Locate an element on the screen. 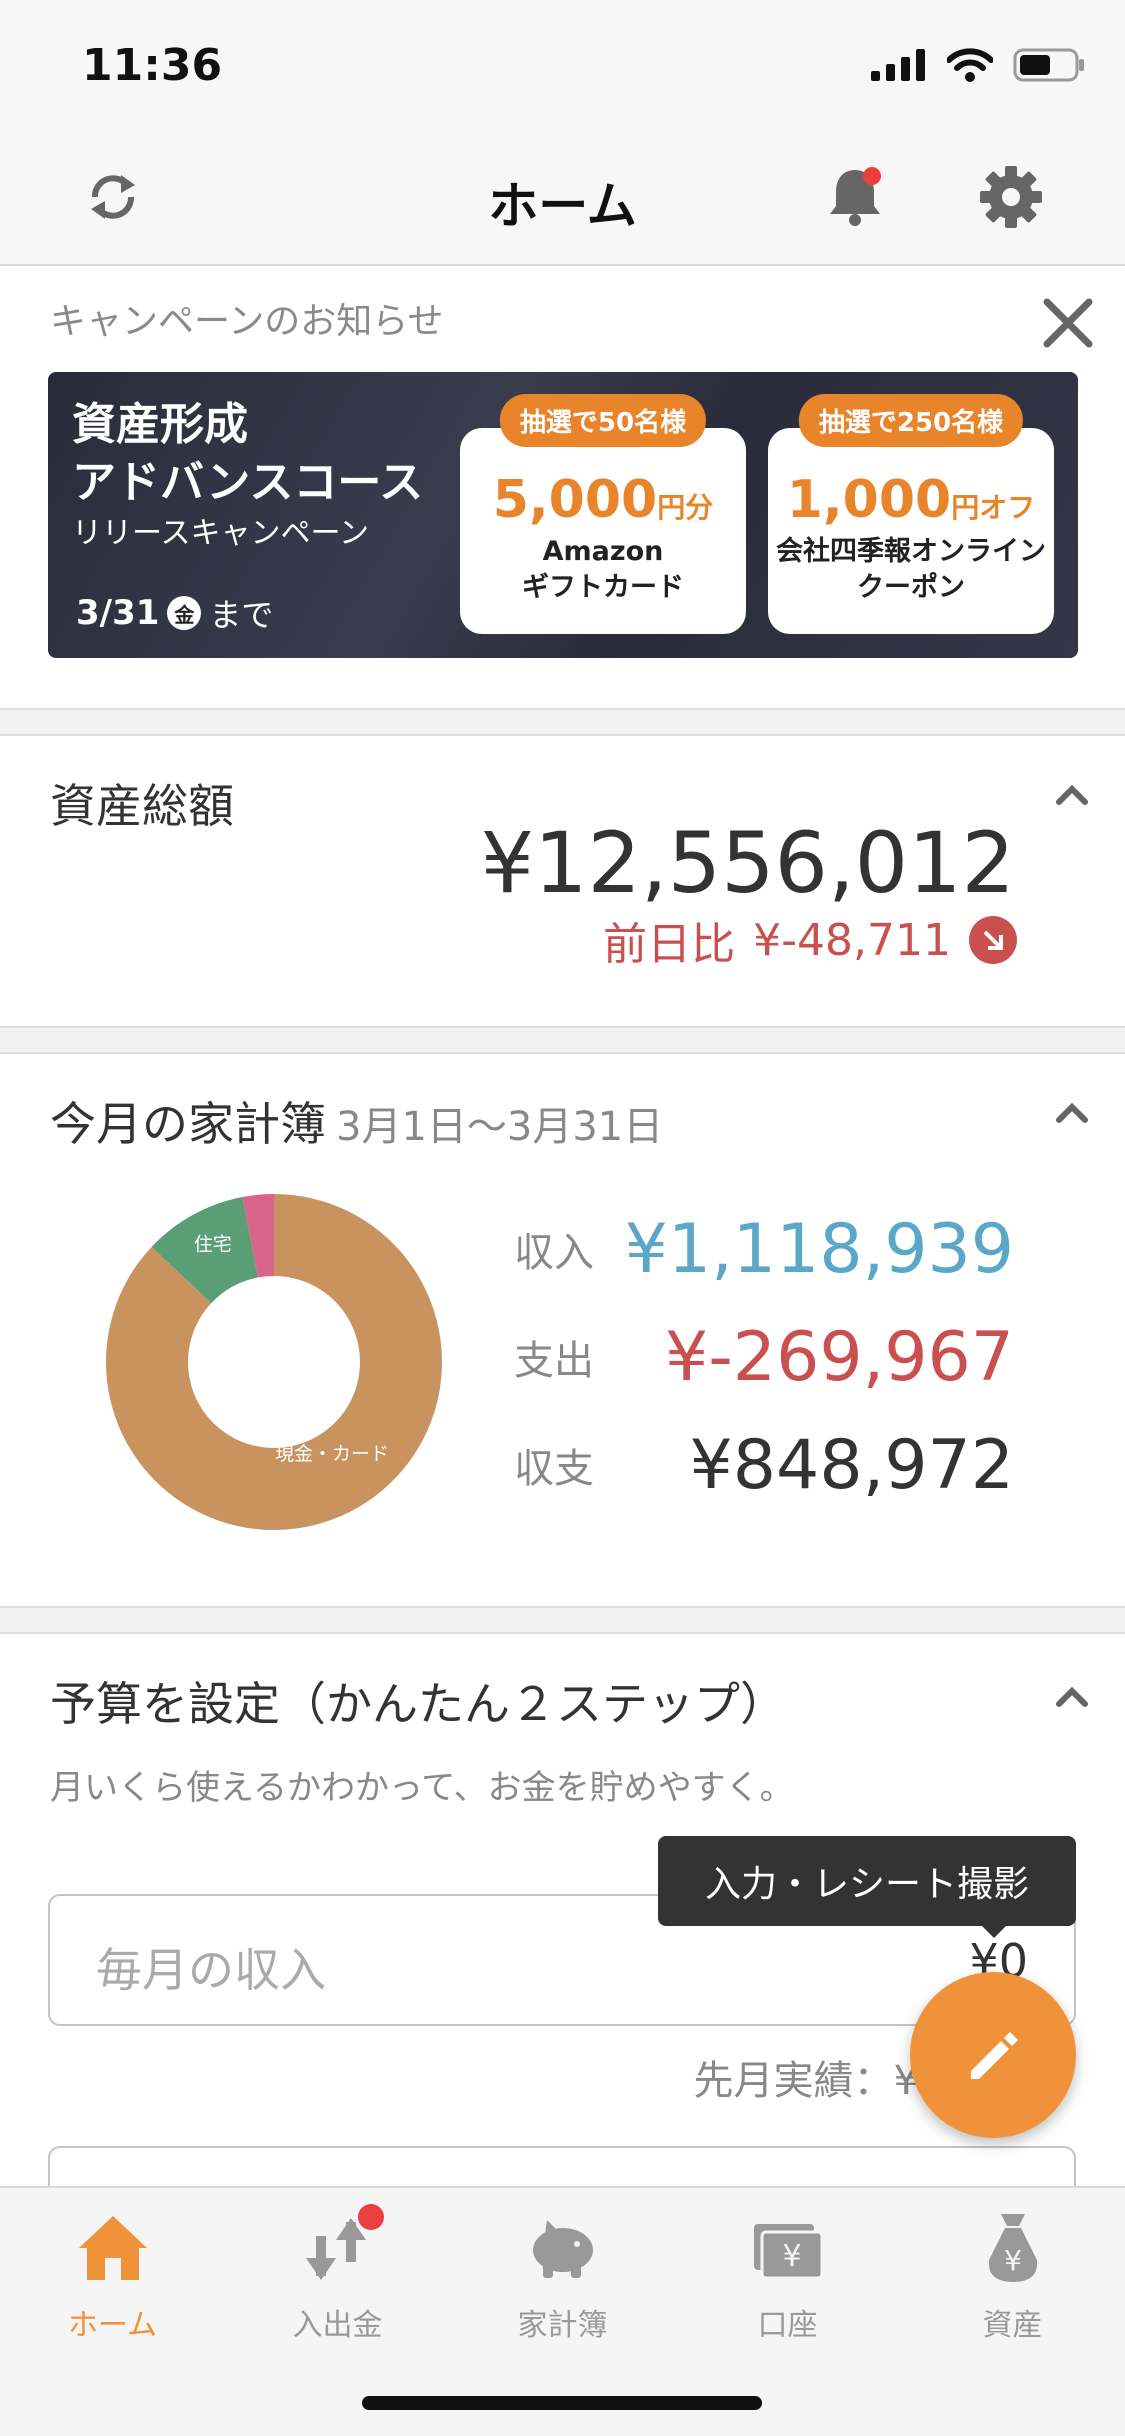 The width and height of the screenshot is (1125, 2436). donut-label-1: 住宅 is located at coordinates (213, 1245).